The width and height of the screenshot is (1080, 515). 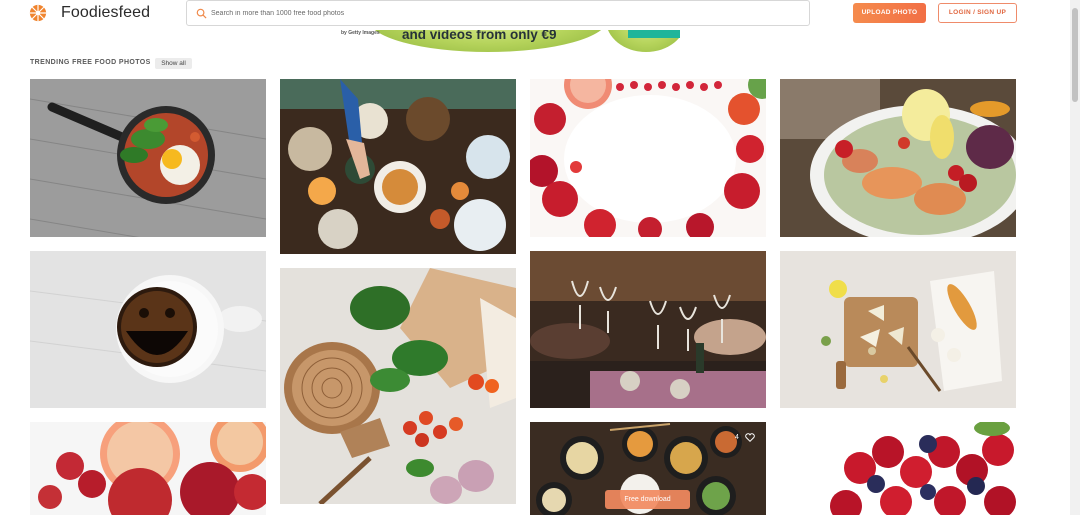 What do you see at coordinates (1075, 55) in the screenshot?
I see `scrollbar-thumb` at bounding box center [1075, 55].